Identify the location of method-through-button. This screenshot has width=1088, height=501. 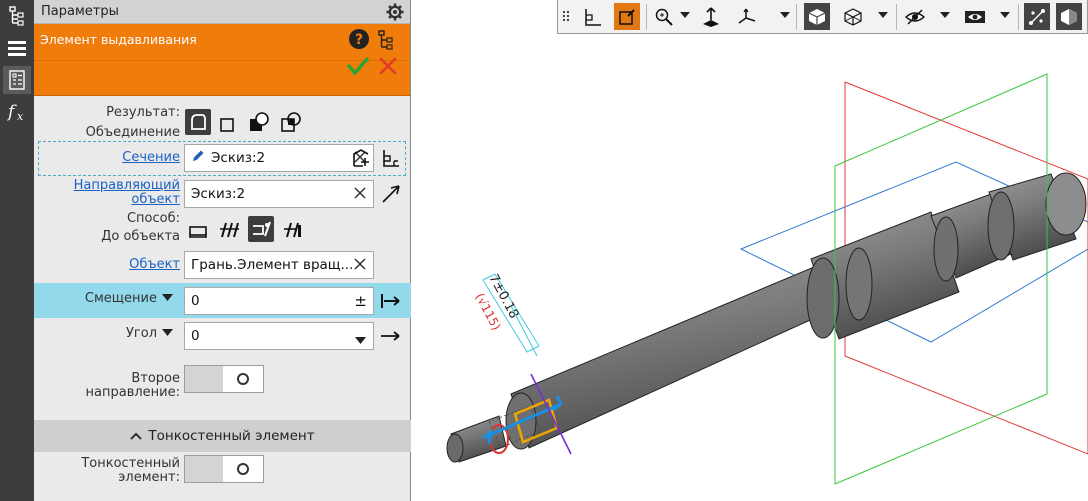
(229, 230).